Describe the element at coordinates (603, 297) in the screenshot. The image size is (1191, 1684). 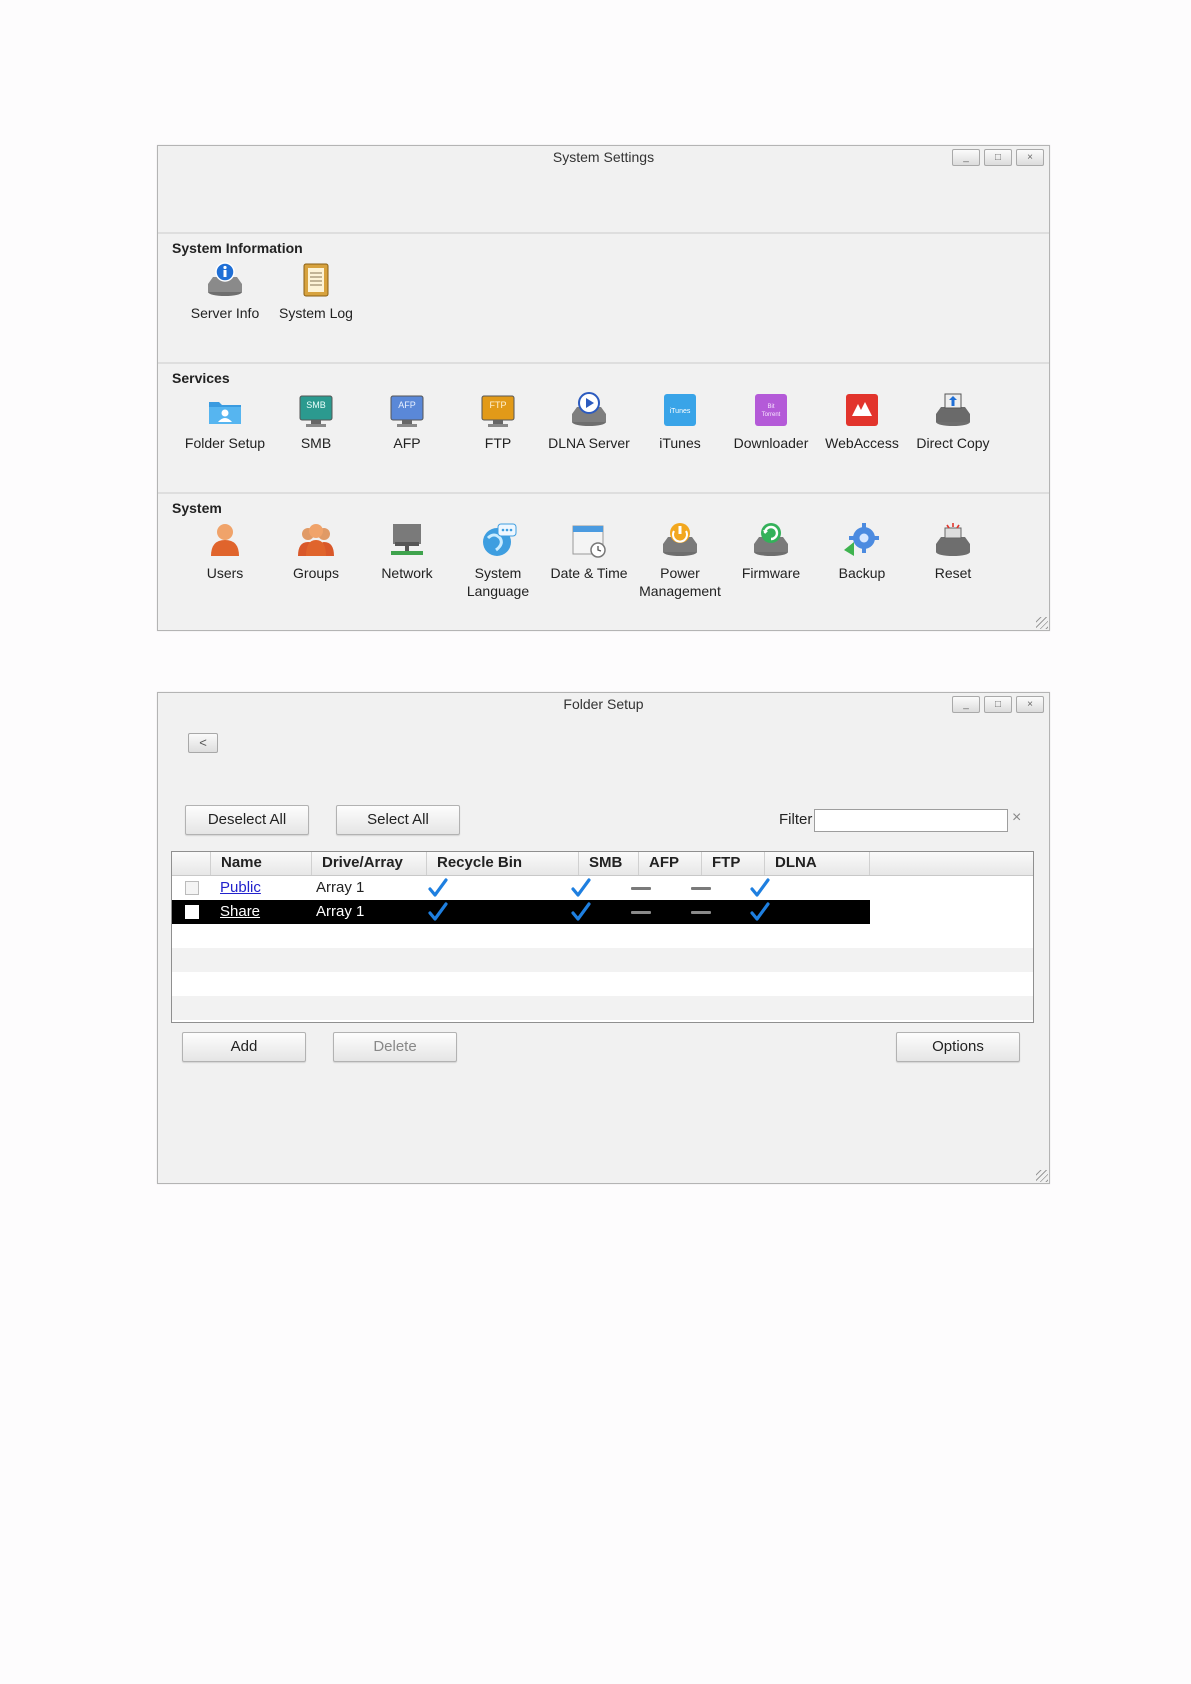
I see `section-system-information: System Information Server Info System Log` at that location.